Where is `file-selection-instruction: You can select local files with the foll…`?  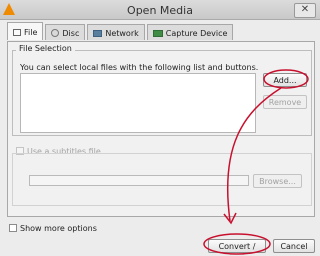 file-selection-instruction: You can select local files with the foll… is located at coordinates (139, 67).